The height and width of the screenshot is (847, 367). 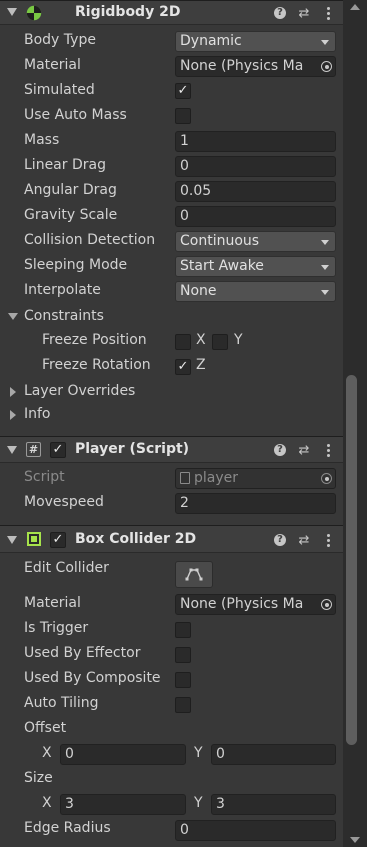 What do you see at coordinates (201, 340) in the screenshot?
I see `freeze-position-x-label: X` at bounding box center [201, 340].